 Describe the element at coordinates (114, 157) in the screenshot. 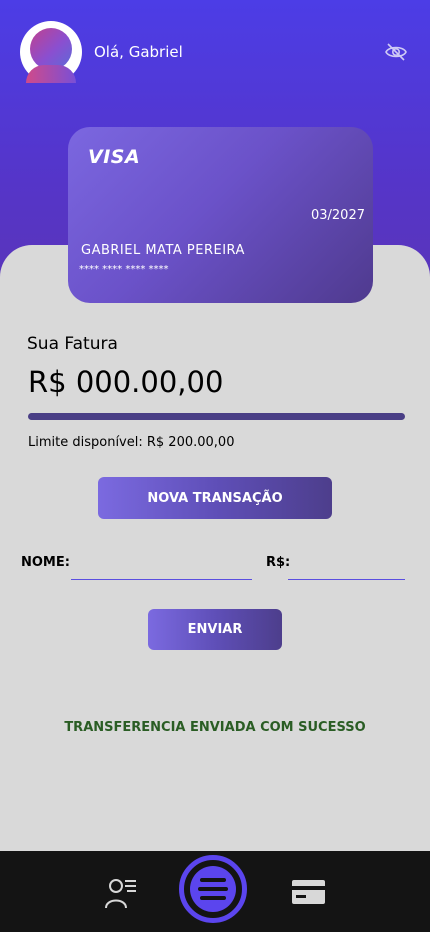

I see `visa-logo: VISA` at that location.